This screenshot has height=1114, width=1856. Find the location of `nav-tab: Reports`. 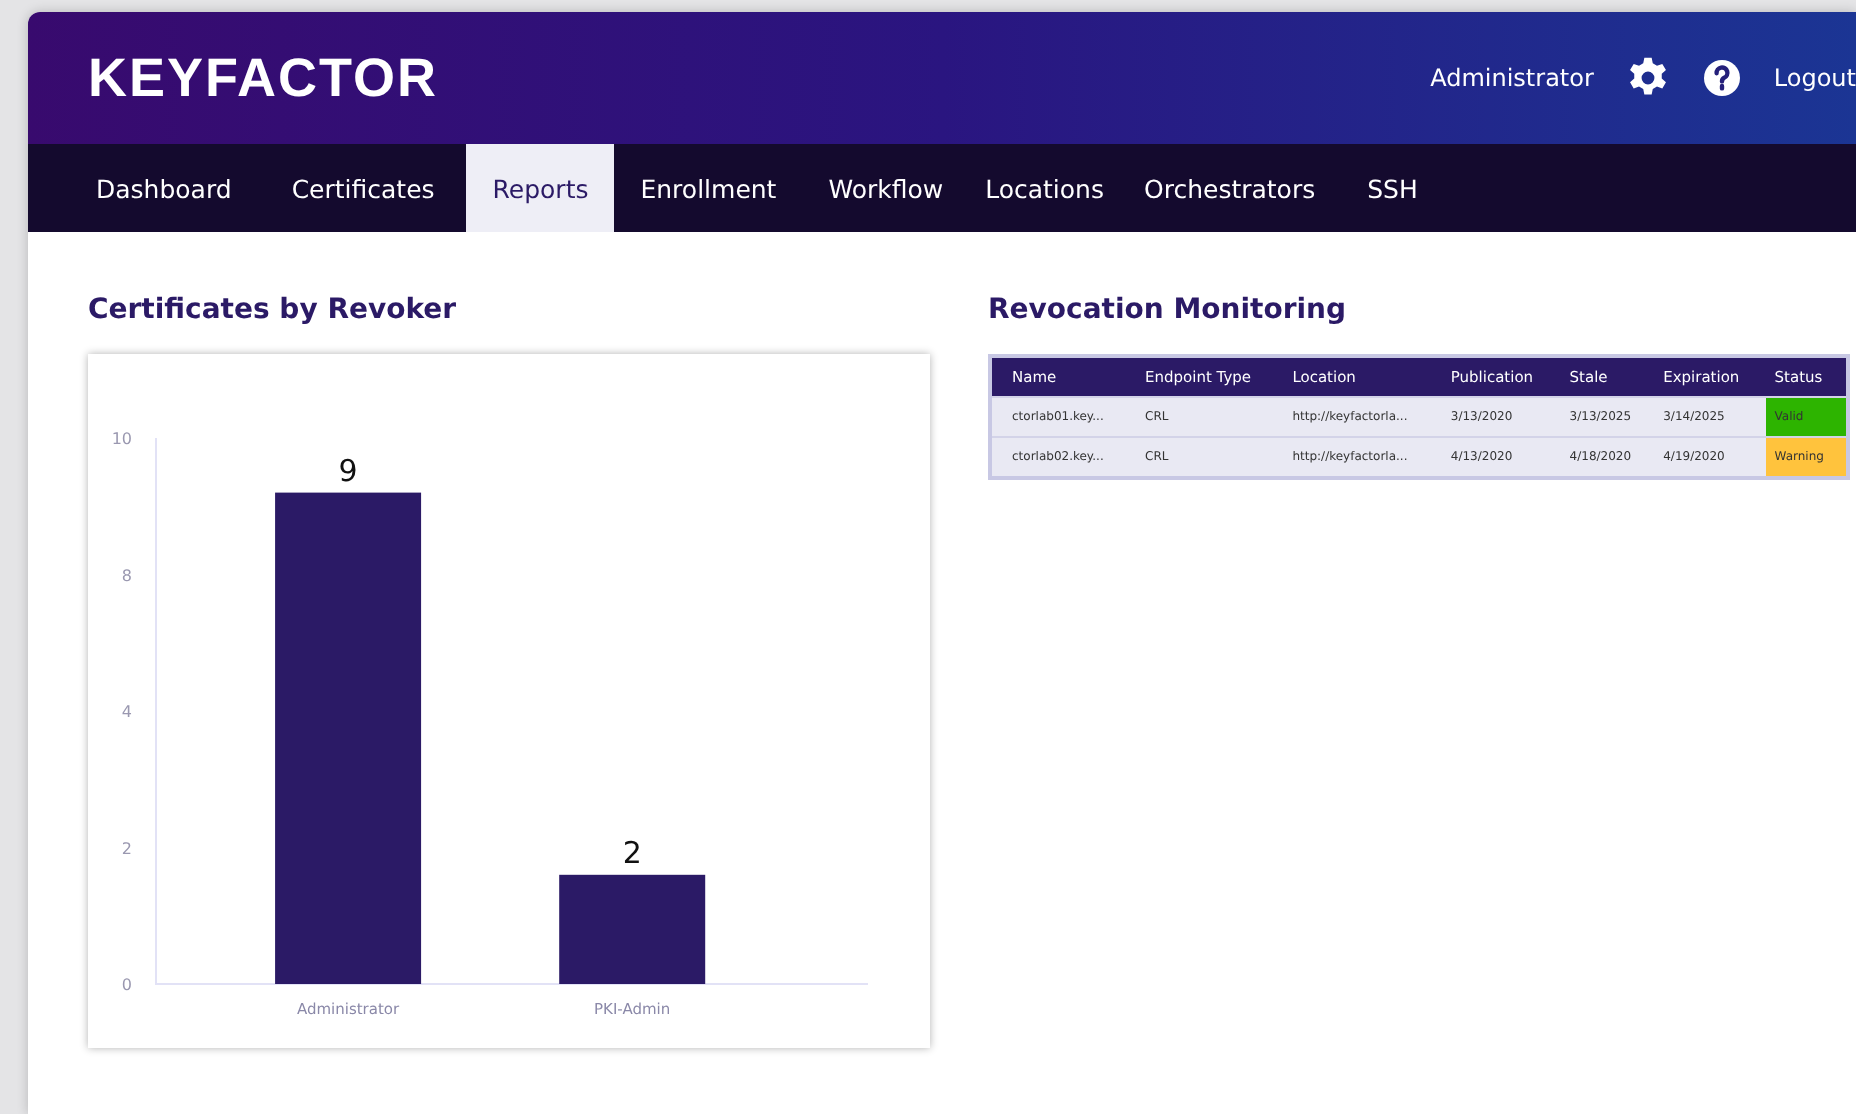

nav-tab: Reports is located at coordinates (540, 188).